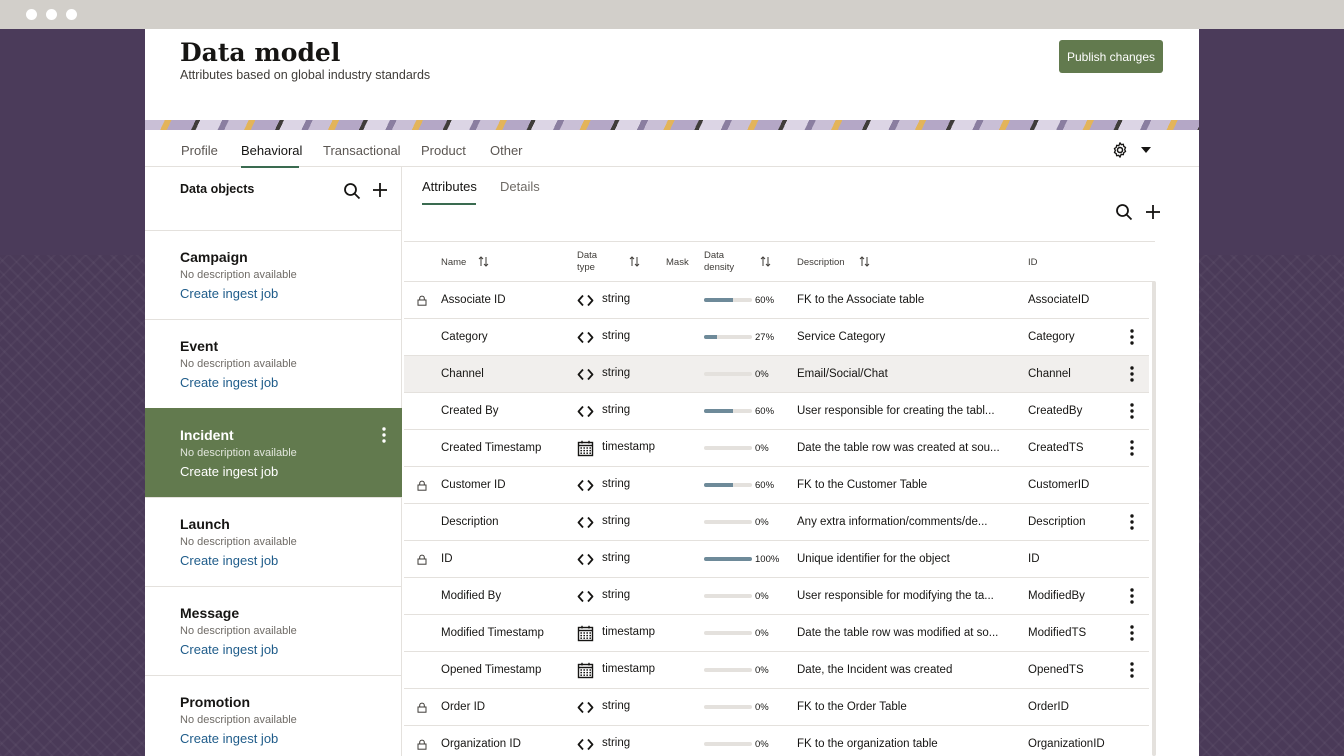  I want to click on attribute-id: CreatedBy, so click(1055, 411).